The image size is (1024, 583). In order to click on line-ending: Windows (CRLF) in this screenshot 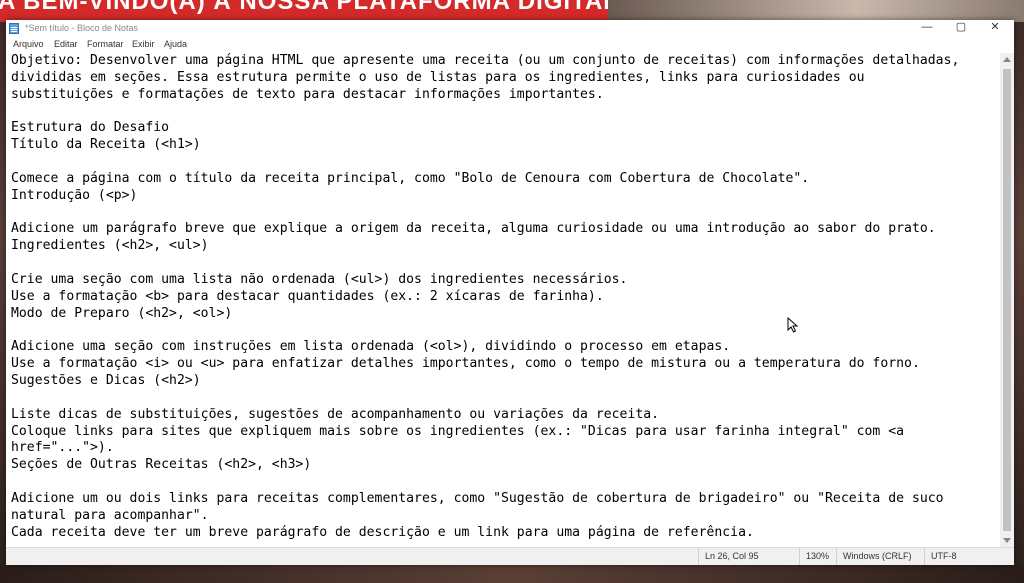, I will do `click(880, 556)`.